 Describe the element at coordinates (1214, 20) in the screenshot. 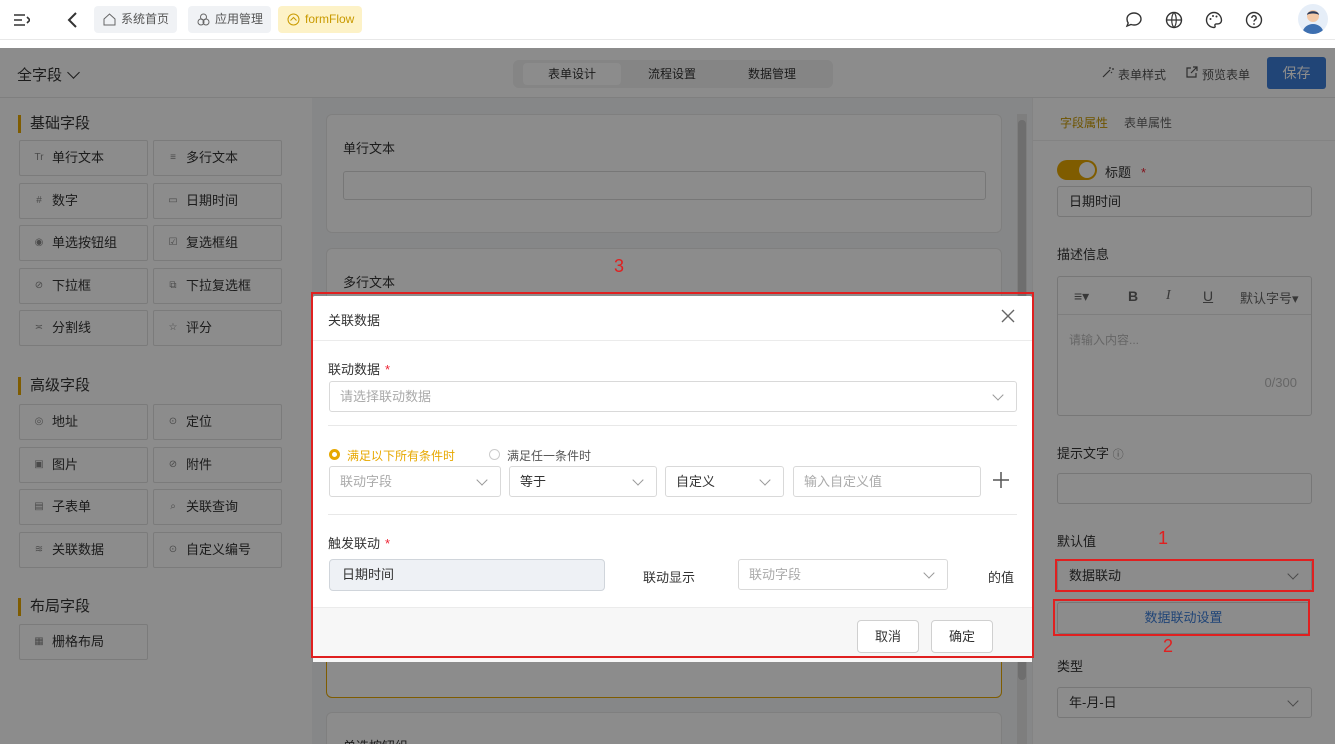

I see `palette-icon` at that location.